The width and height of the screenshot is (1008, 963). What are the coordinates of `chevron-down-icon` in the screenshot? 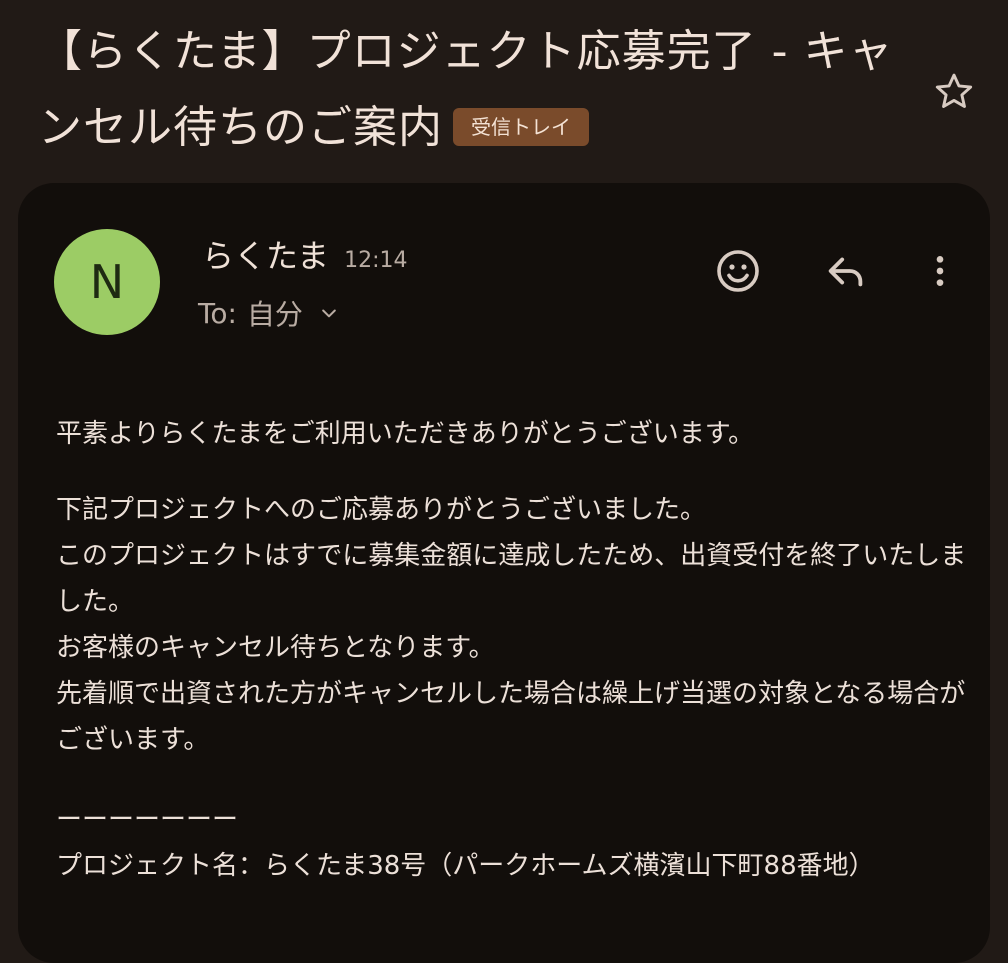 It's located at (329, 313).